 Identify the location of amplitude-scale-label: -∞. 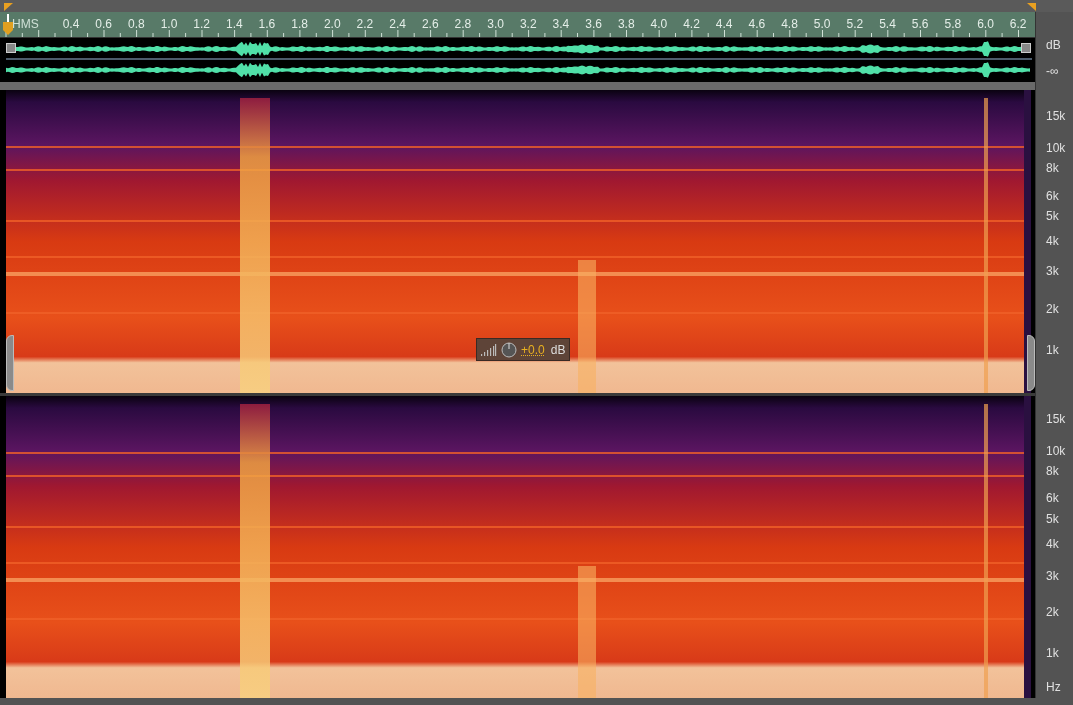
(1052, 71).